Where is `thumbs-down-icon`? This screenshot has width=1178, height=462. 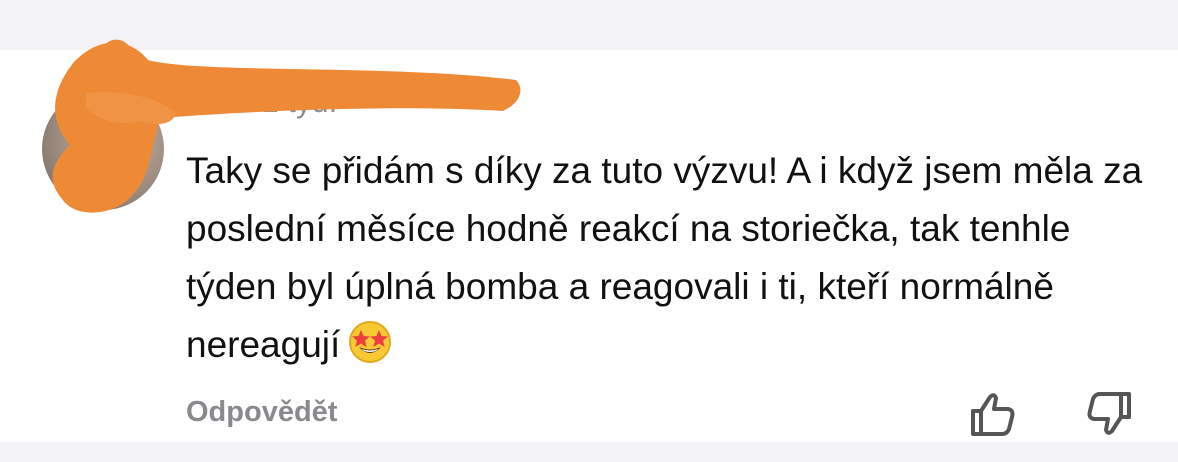 thumbs-down-icon is located at coordinates (1110, 414).